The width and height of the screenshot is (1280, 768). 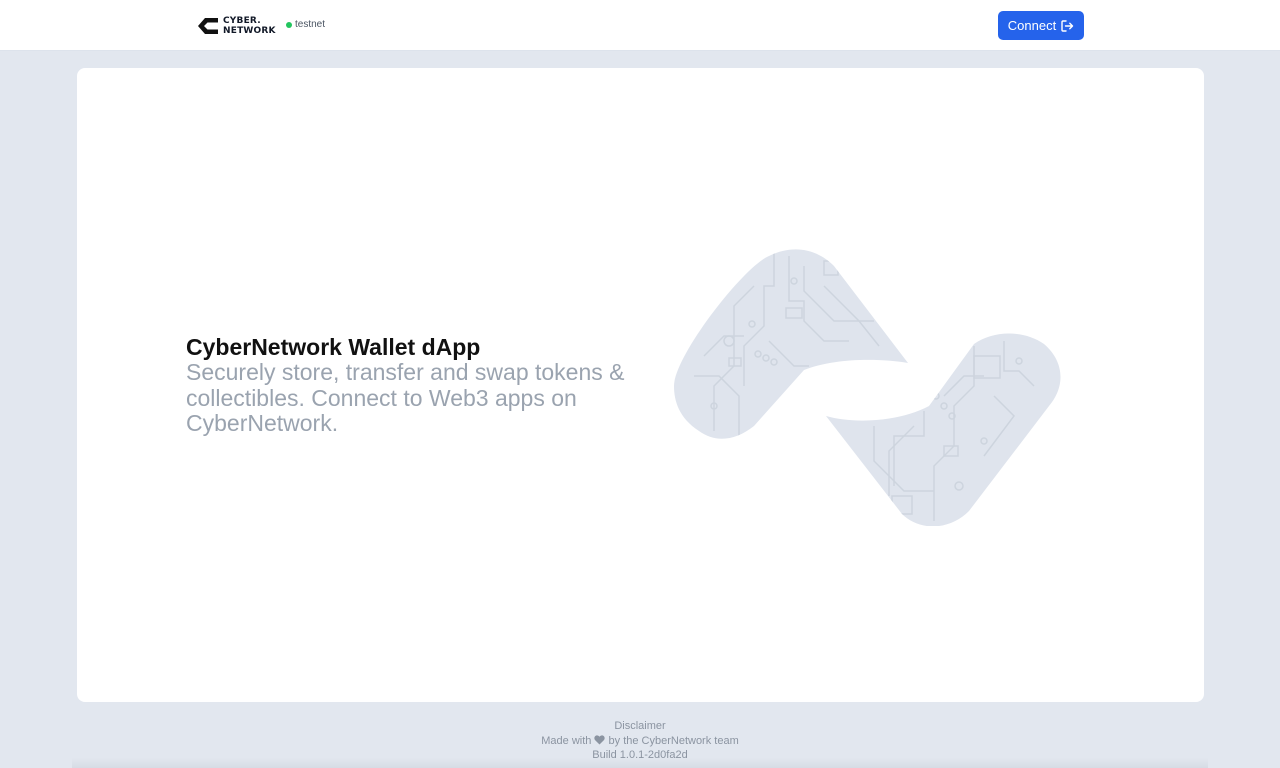 What do you see at coordinates (208, 26) in the screenshot?
I see `cybernetwork-logo-icon` at bounding box center [208, 26].